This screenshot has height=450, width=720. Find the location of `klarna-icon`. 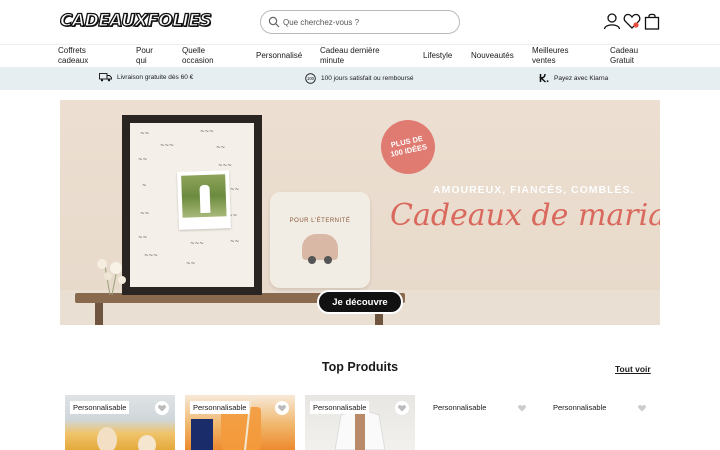

klarna-icon is located at coordinates (544, 78).